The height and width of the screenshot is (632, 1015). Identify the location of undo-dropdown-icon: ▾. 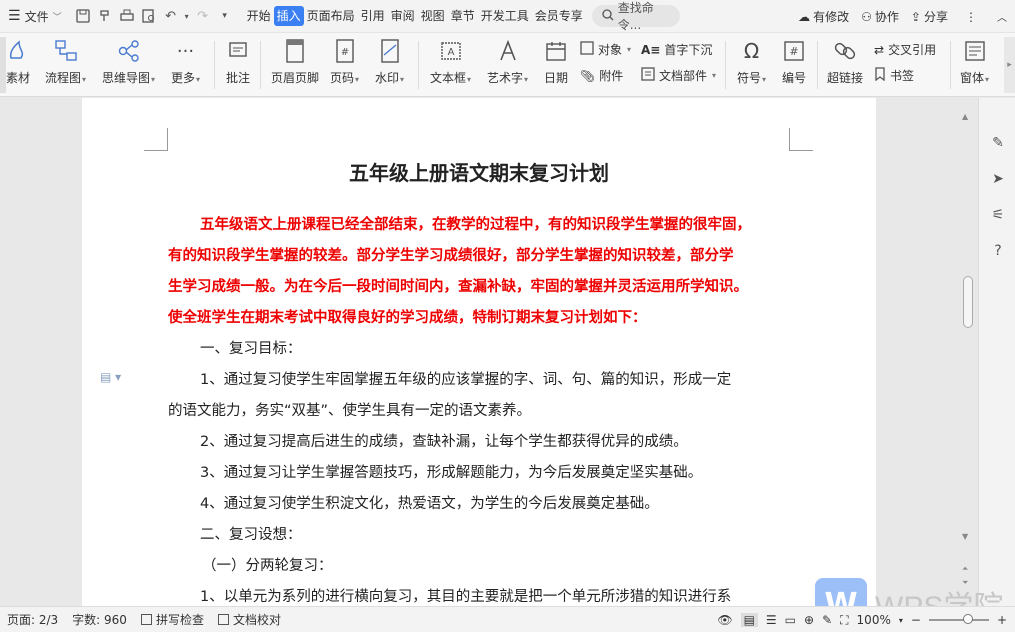
(187, 16).